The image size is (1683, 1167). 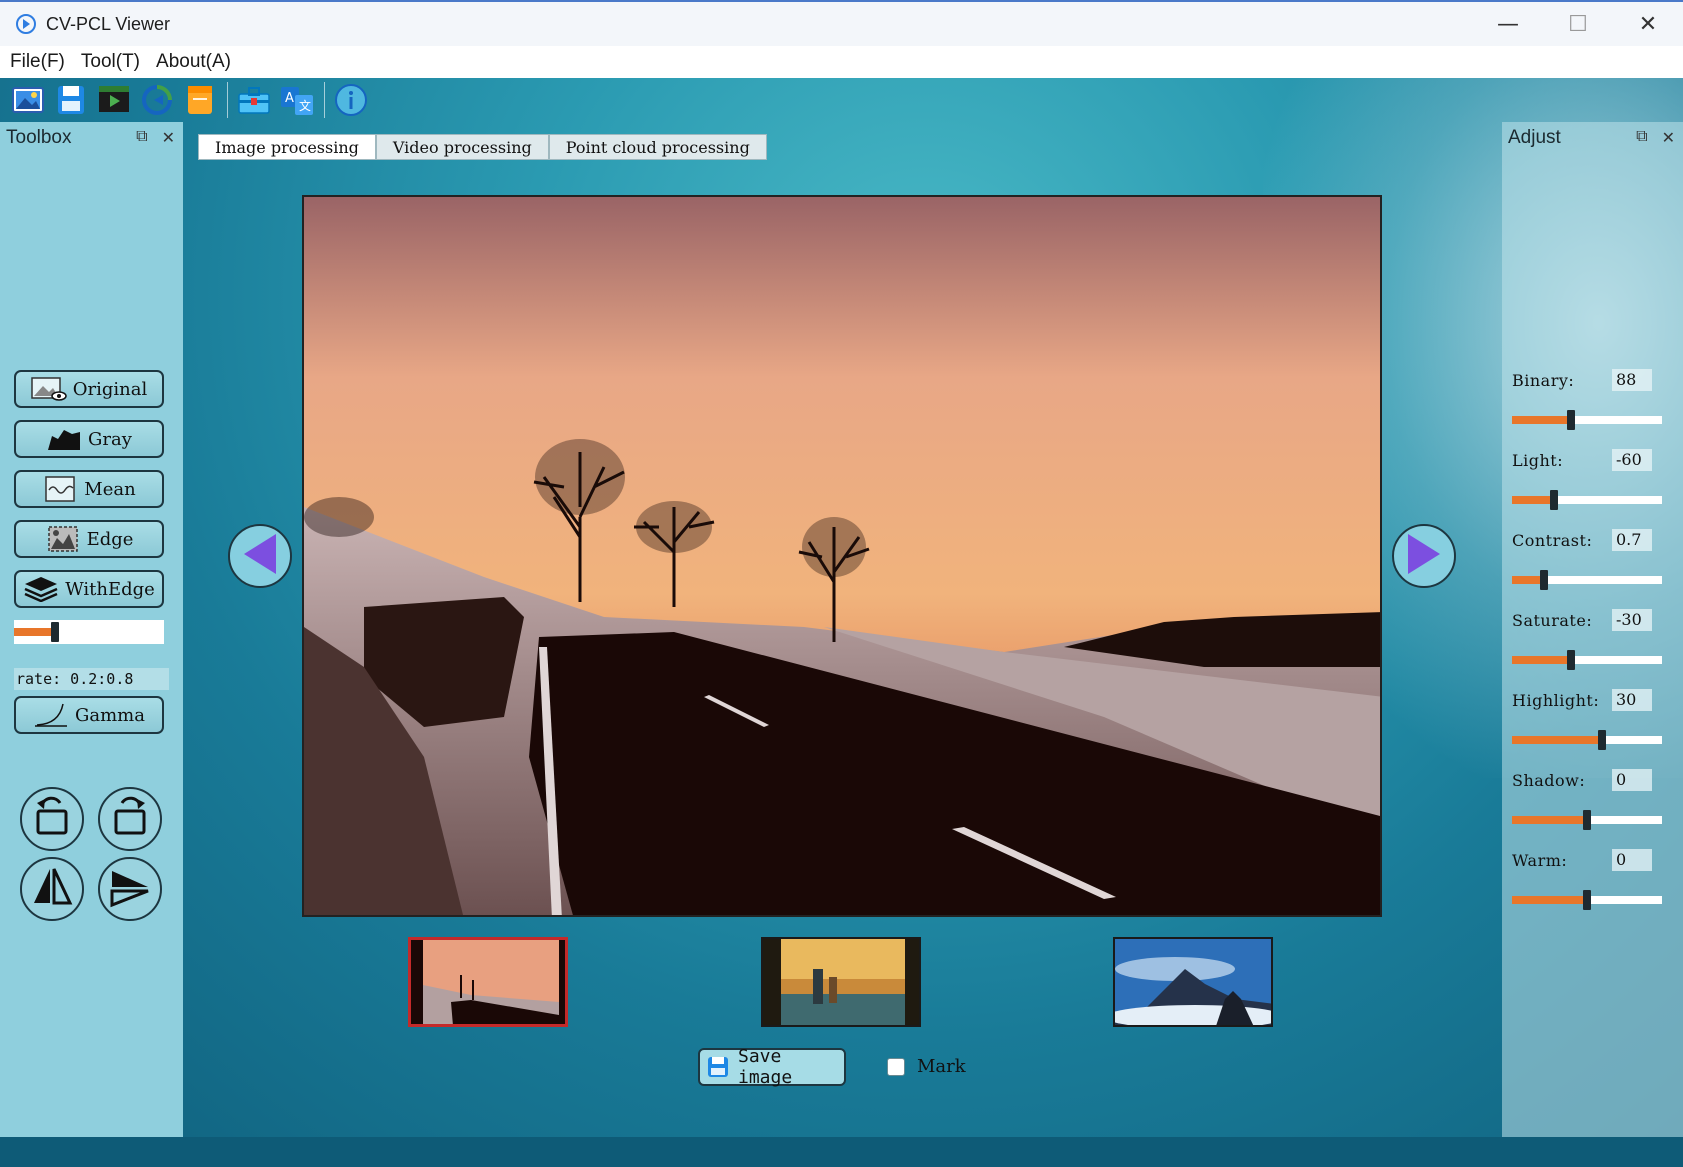 What do you see at coordinates (896, 1066) in the screenshot?
I see `mark-checkbox` at bounding box center [896, 1066].